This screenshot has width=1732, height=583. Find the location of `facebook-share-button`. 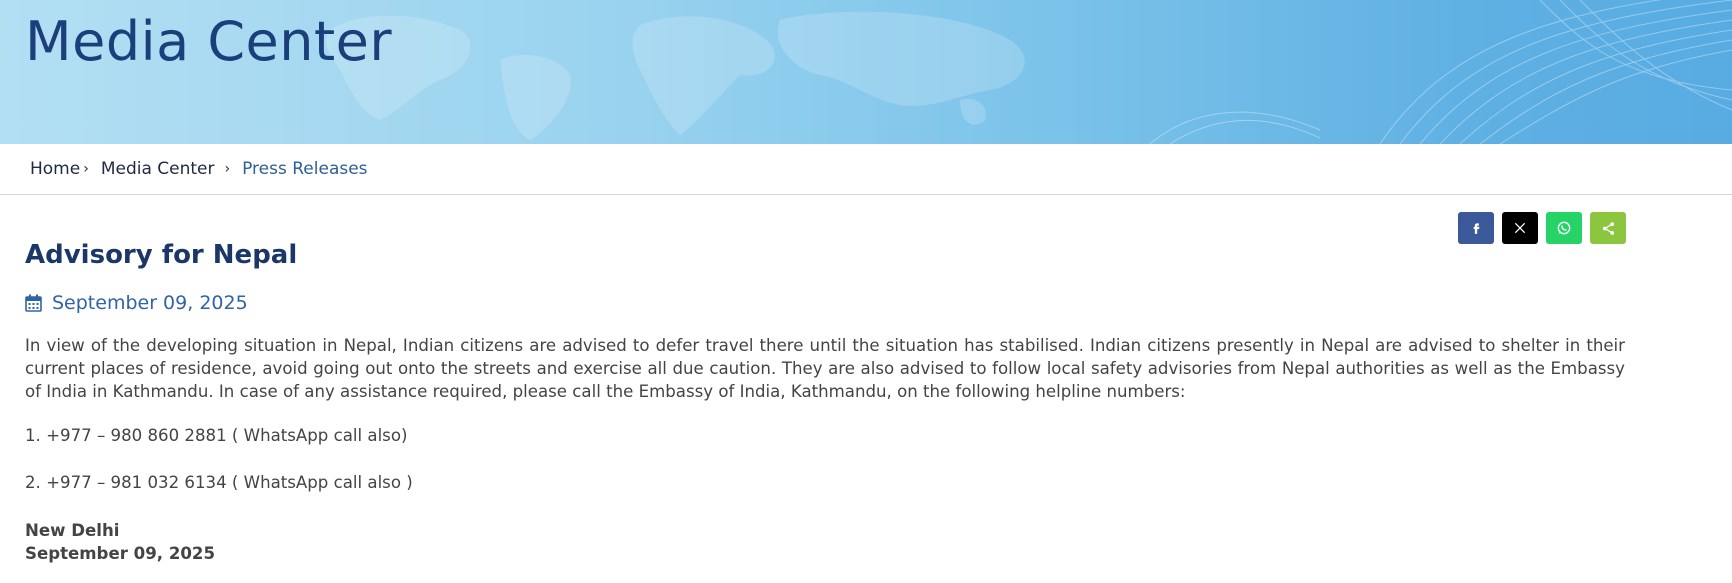

facebook-share-button is located at coordinates (1476, 228).